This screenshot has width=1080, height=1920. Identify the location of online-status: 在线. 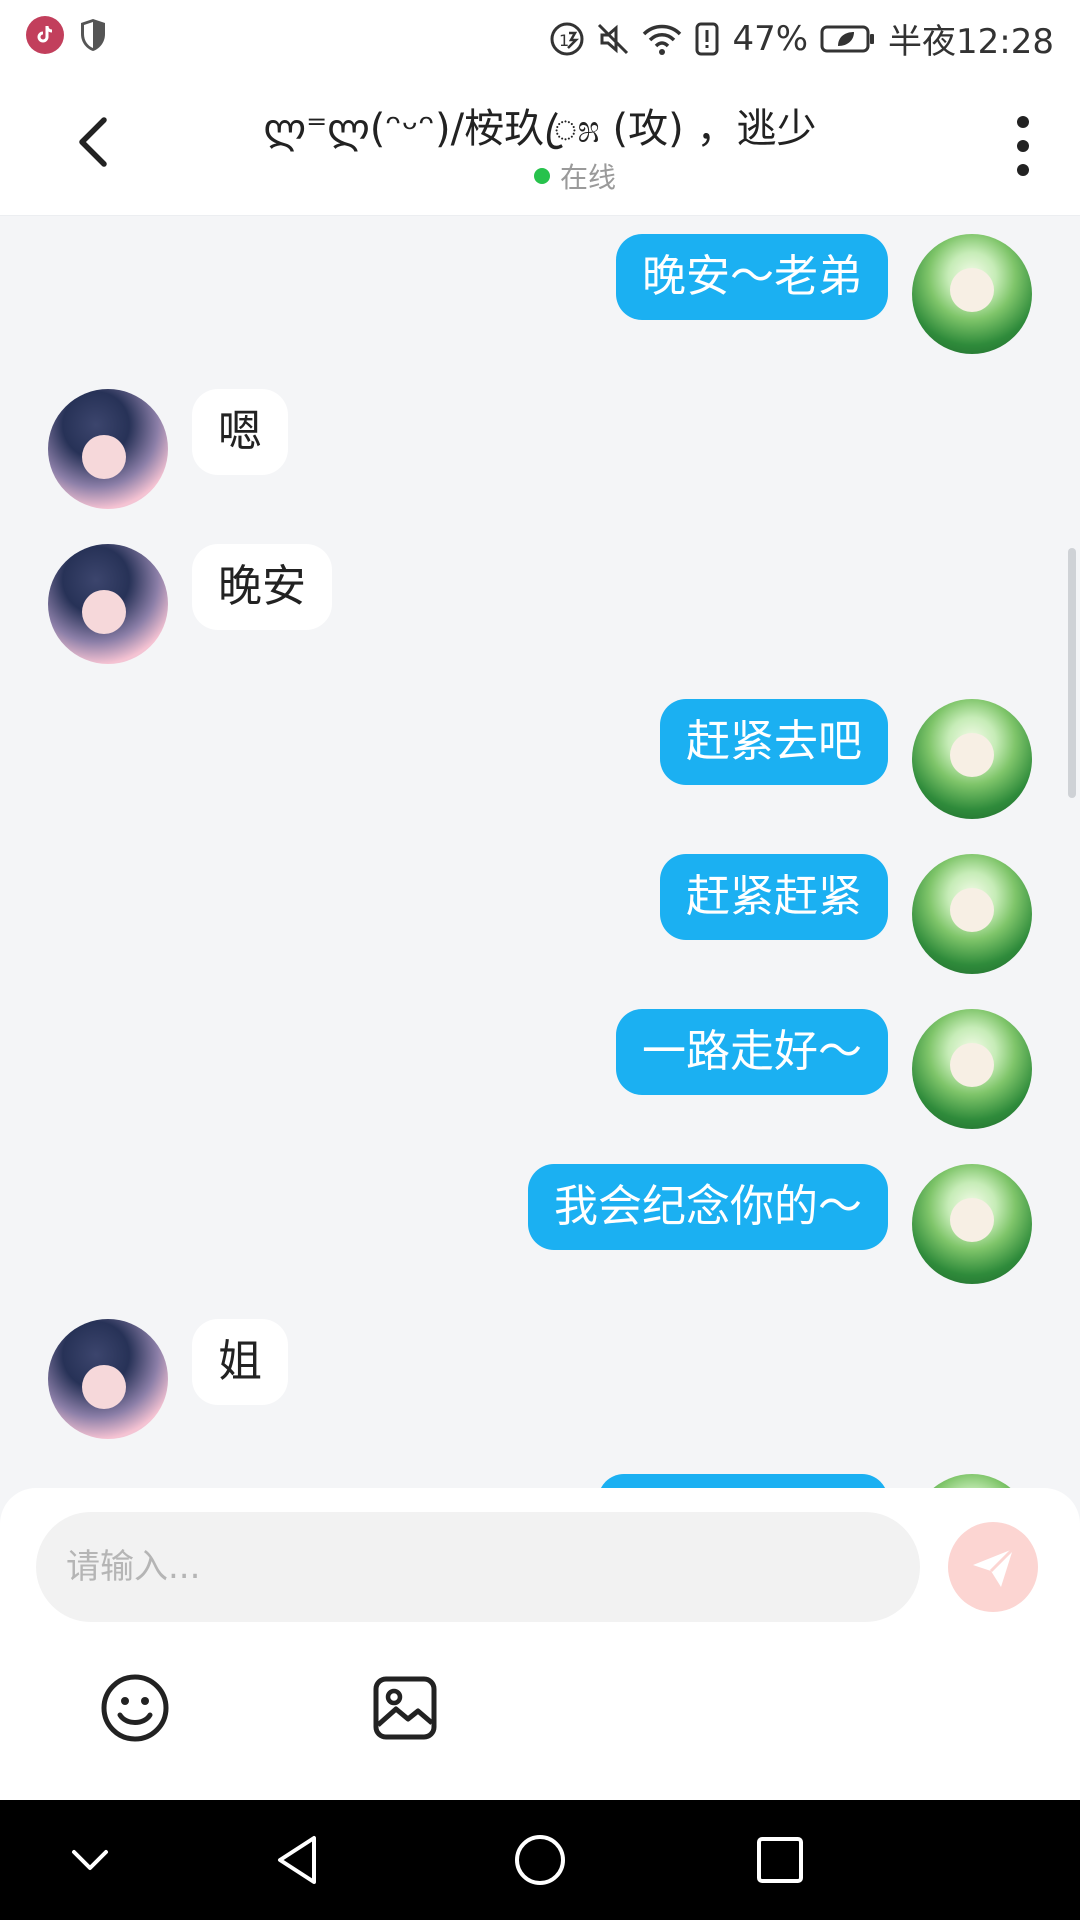
(540, 176).